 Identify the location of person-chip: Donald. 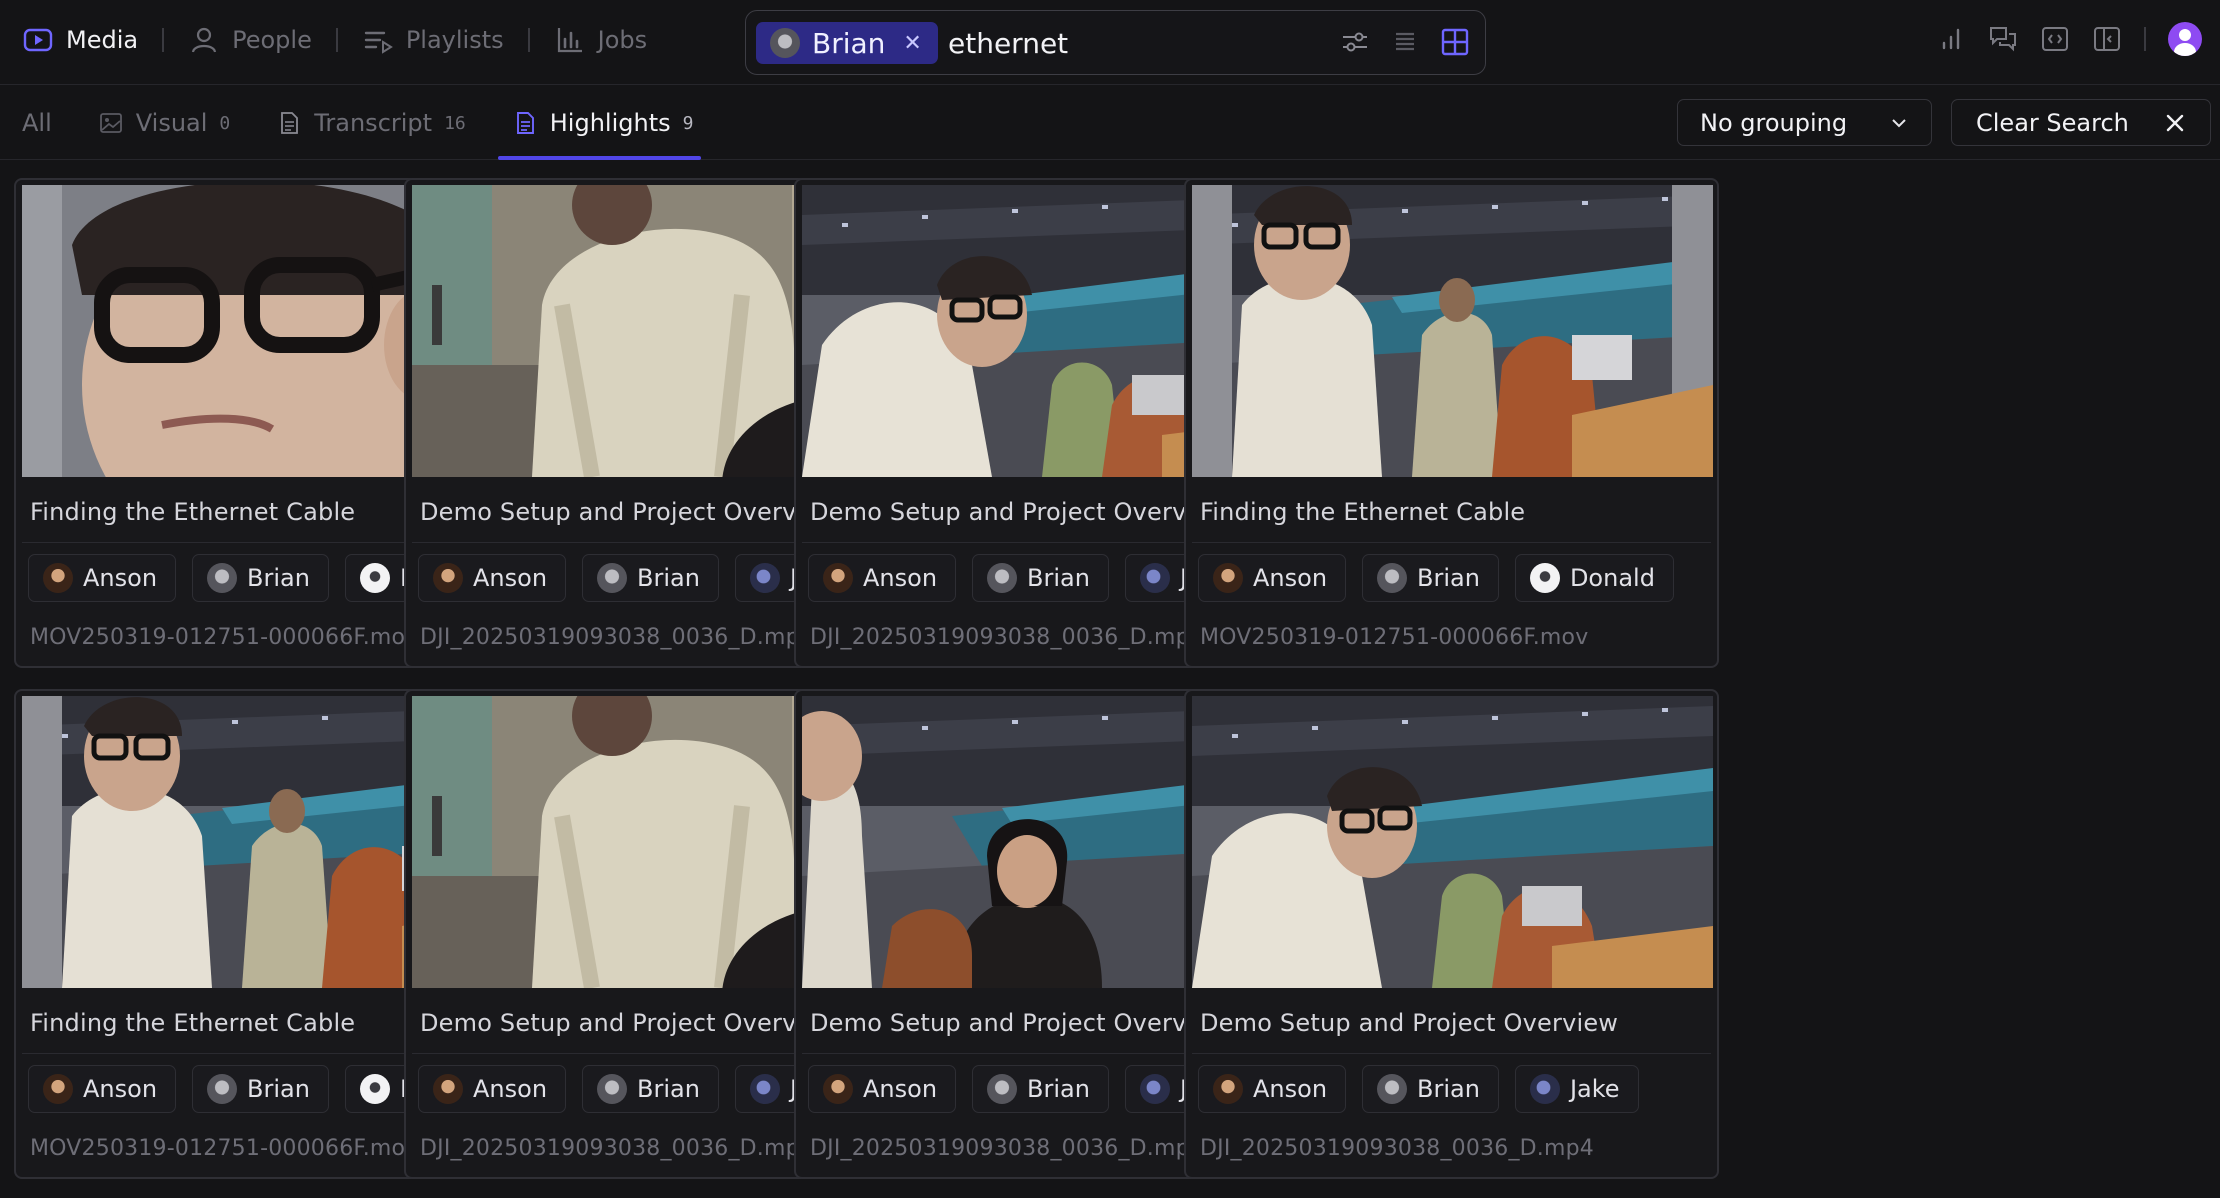
(1594, 578).